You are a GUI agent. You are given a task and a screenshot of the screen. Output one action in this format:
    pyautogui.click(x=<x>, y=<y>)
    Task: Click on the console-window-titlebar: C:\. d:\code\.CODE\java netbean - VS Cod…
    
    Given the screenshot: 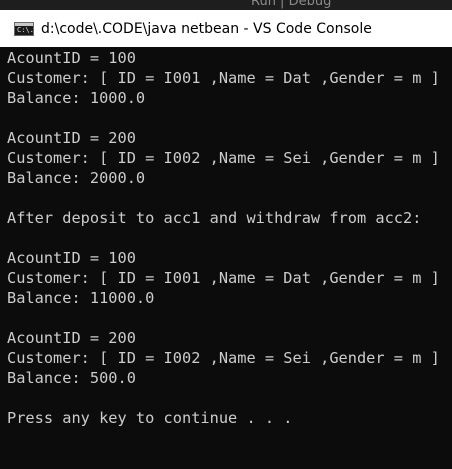 What is the action you would take?
    pyautogui.click(x=226, y=28)
    